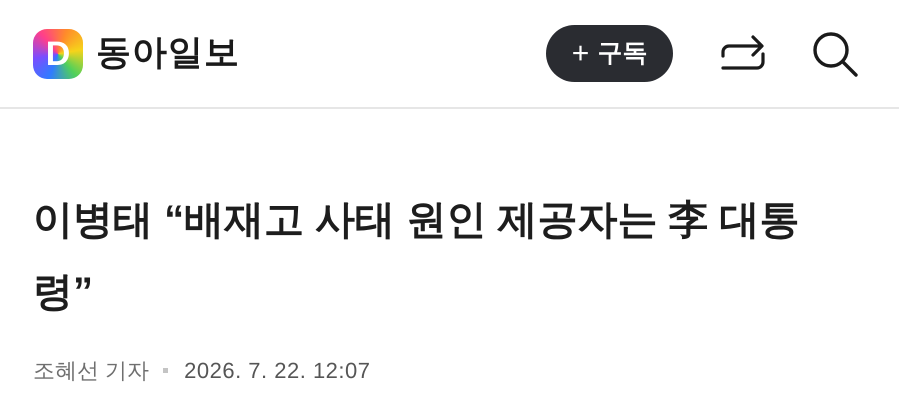 The height and width of the screenshot is (408, 899). What do you see at coordinates (835, 54) in the screenshot?
I see `search-icon` at bounding box center [835, 54].